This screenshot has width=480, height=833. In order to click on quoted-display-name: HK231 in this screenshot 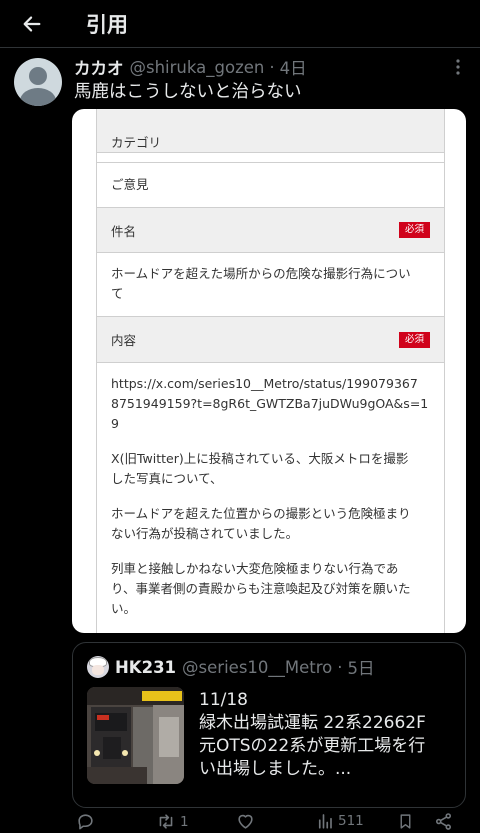, I will do `click(145, 667)`.